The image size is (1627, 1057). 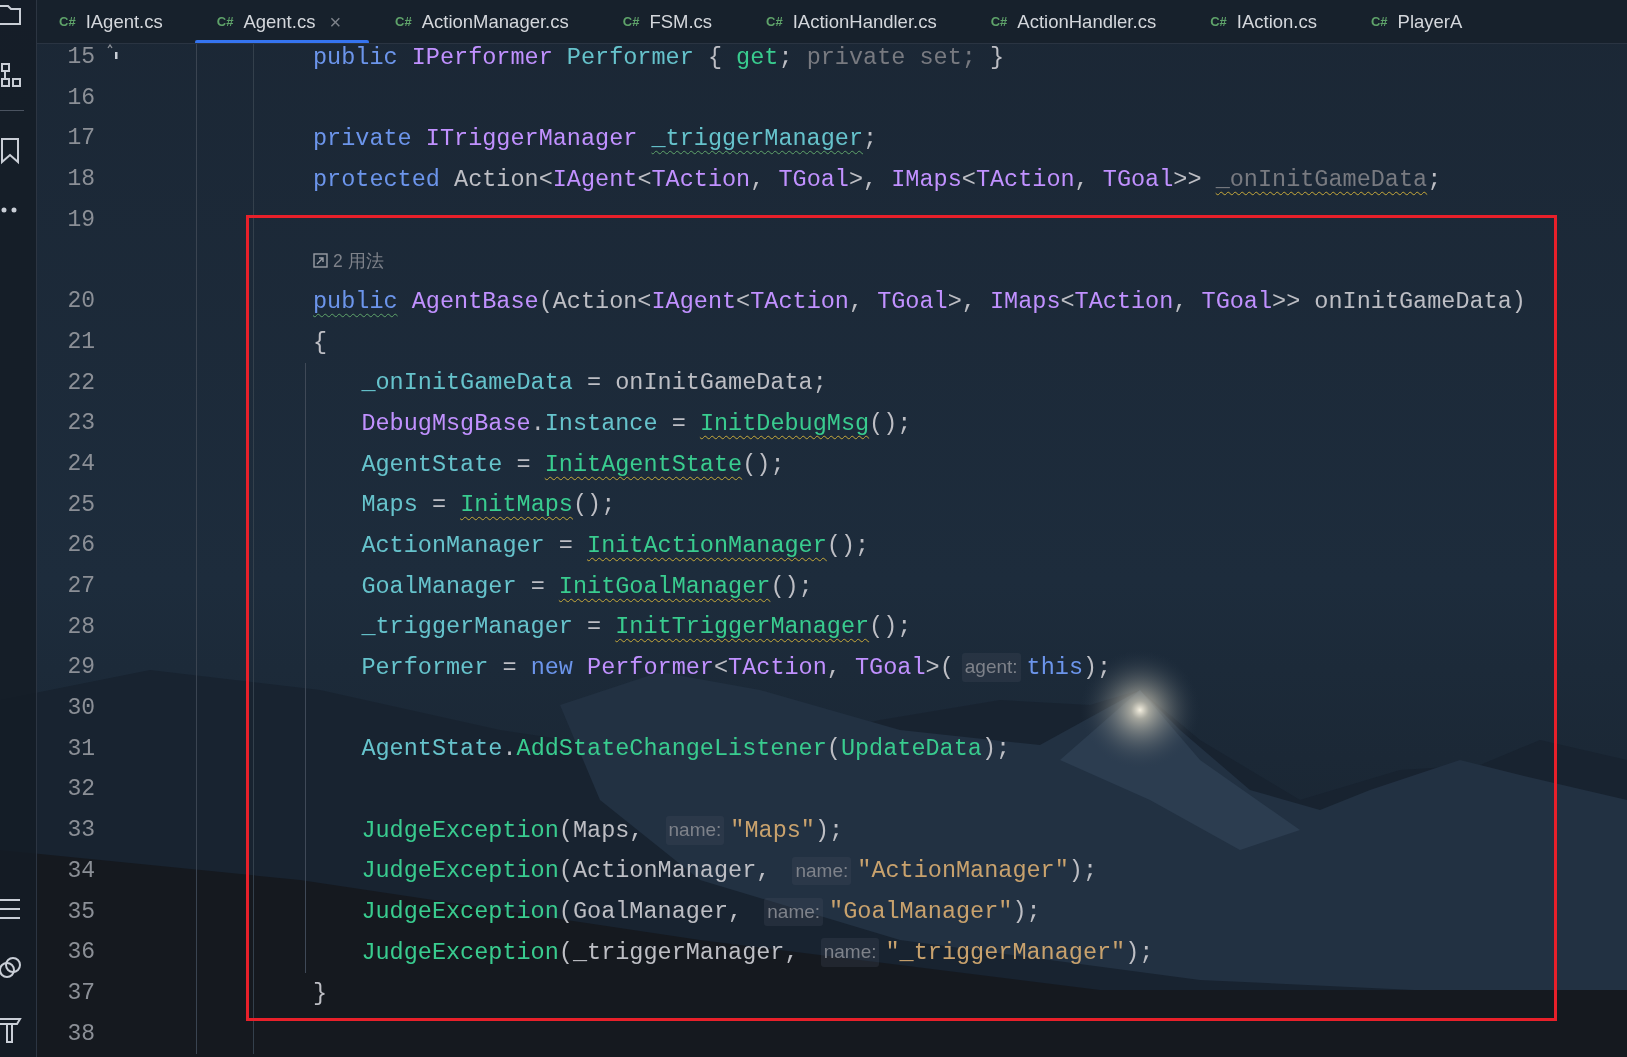 I want to click on code-token: "Maps", so click(x=772, y=830).